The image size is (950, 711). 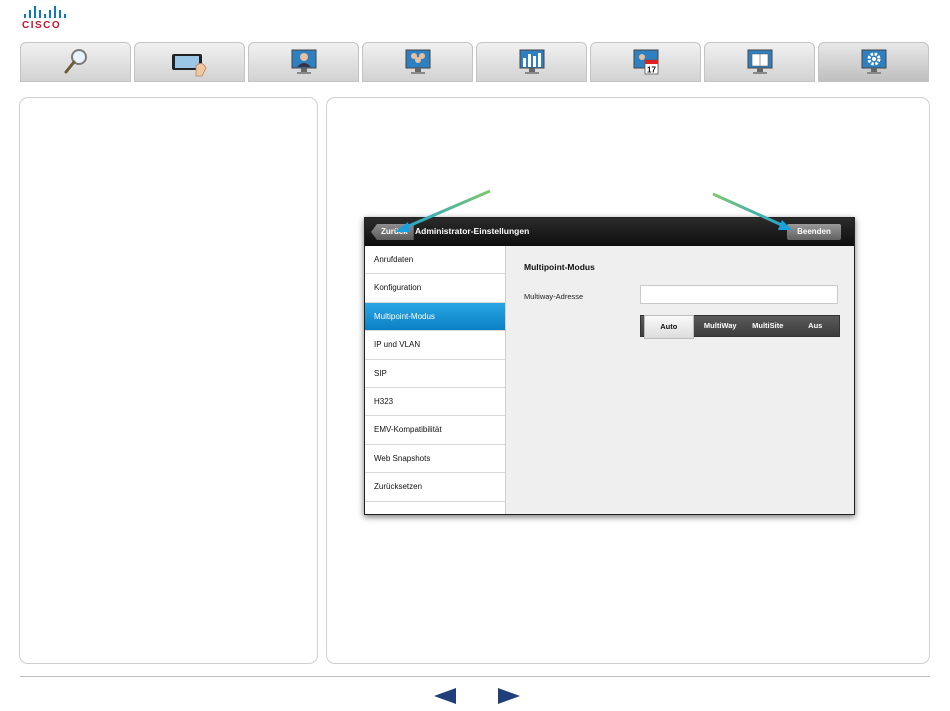 I want to click on tab-multipoint, so click(x=417, y=62).